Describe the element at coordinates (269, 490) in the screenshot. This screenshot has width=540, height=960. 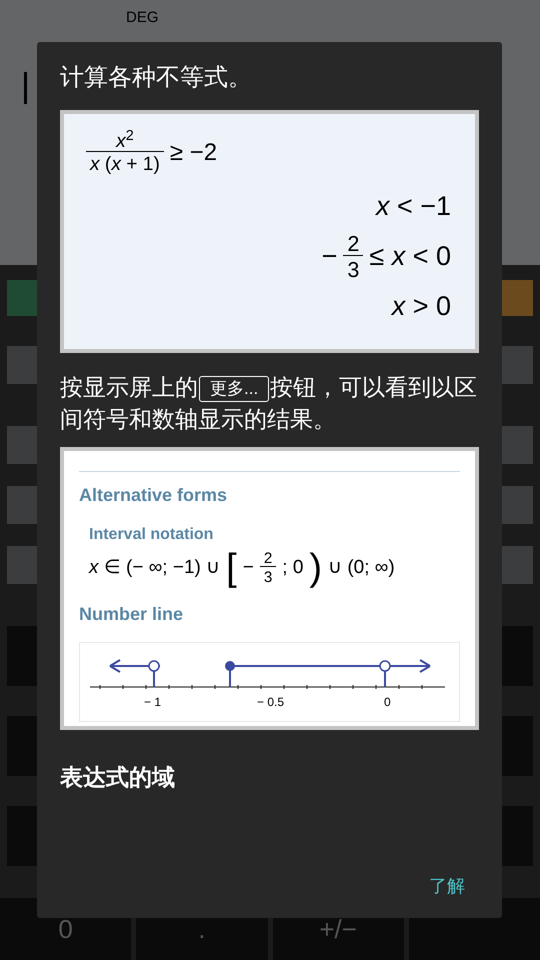
I see `section-heading: Alternative forms` at that location.